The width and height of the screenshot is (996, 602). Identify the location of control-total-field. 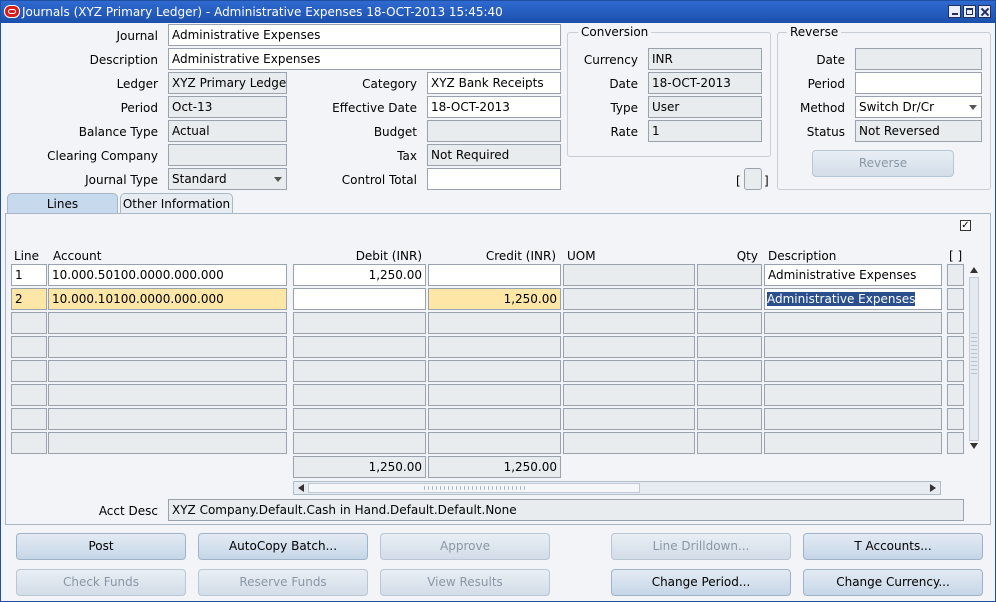
(494, 179).